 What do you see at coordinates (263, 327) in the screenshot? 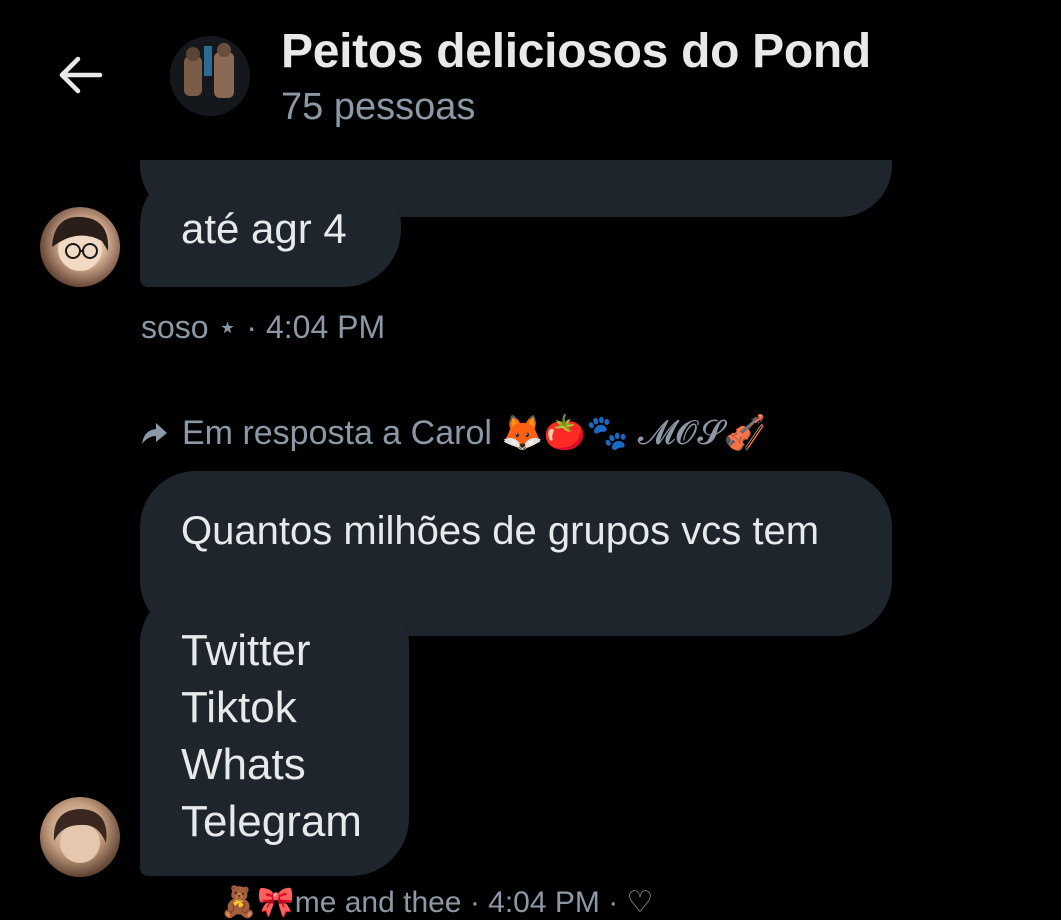
I see `message-meta: soso ⋆ · 4:04 PM` at bounding box center [263, 327].